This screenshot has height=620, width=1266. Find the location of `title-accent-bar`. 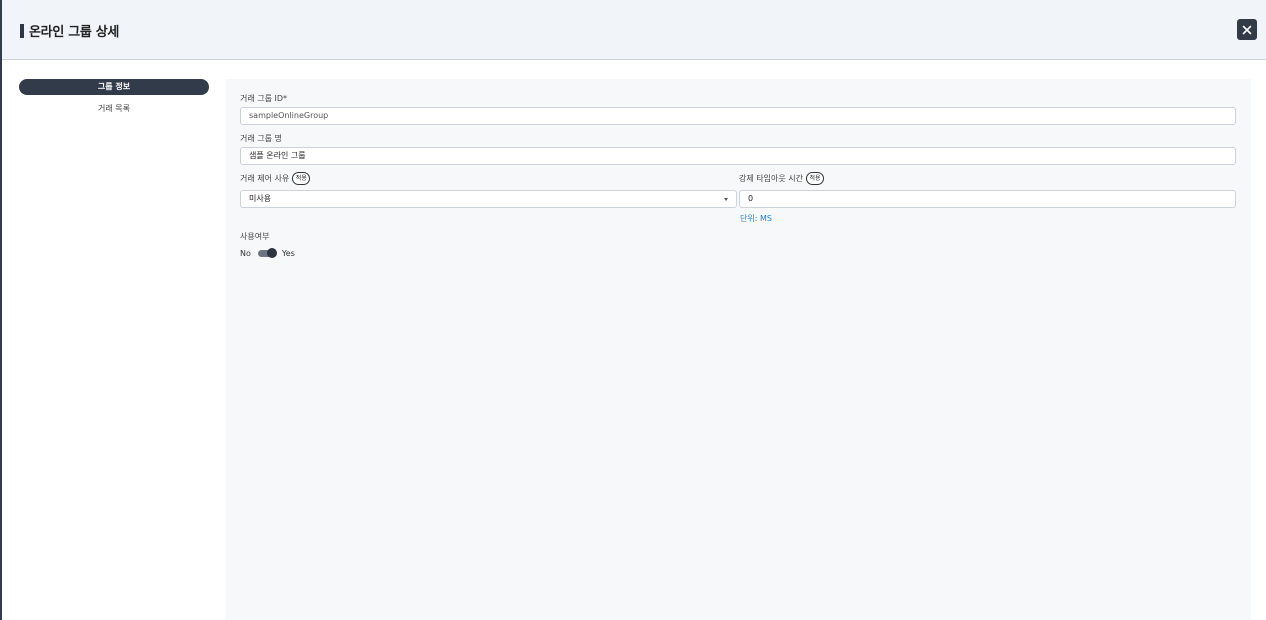

title-accent-bar is located at coordinates (22, 31).